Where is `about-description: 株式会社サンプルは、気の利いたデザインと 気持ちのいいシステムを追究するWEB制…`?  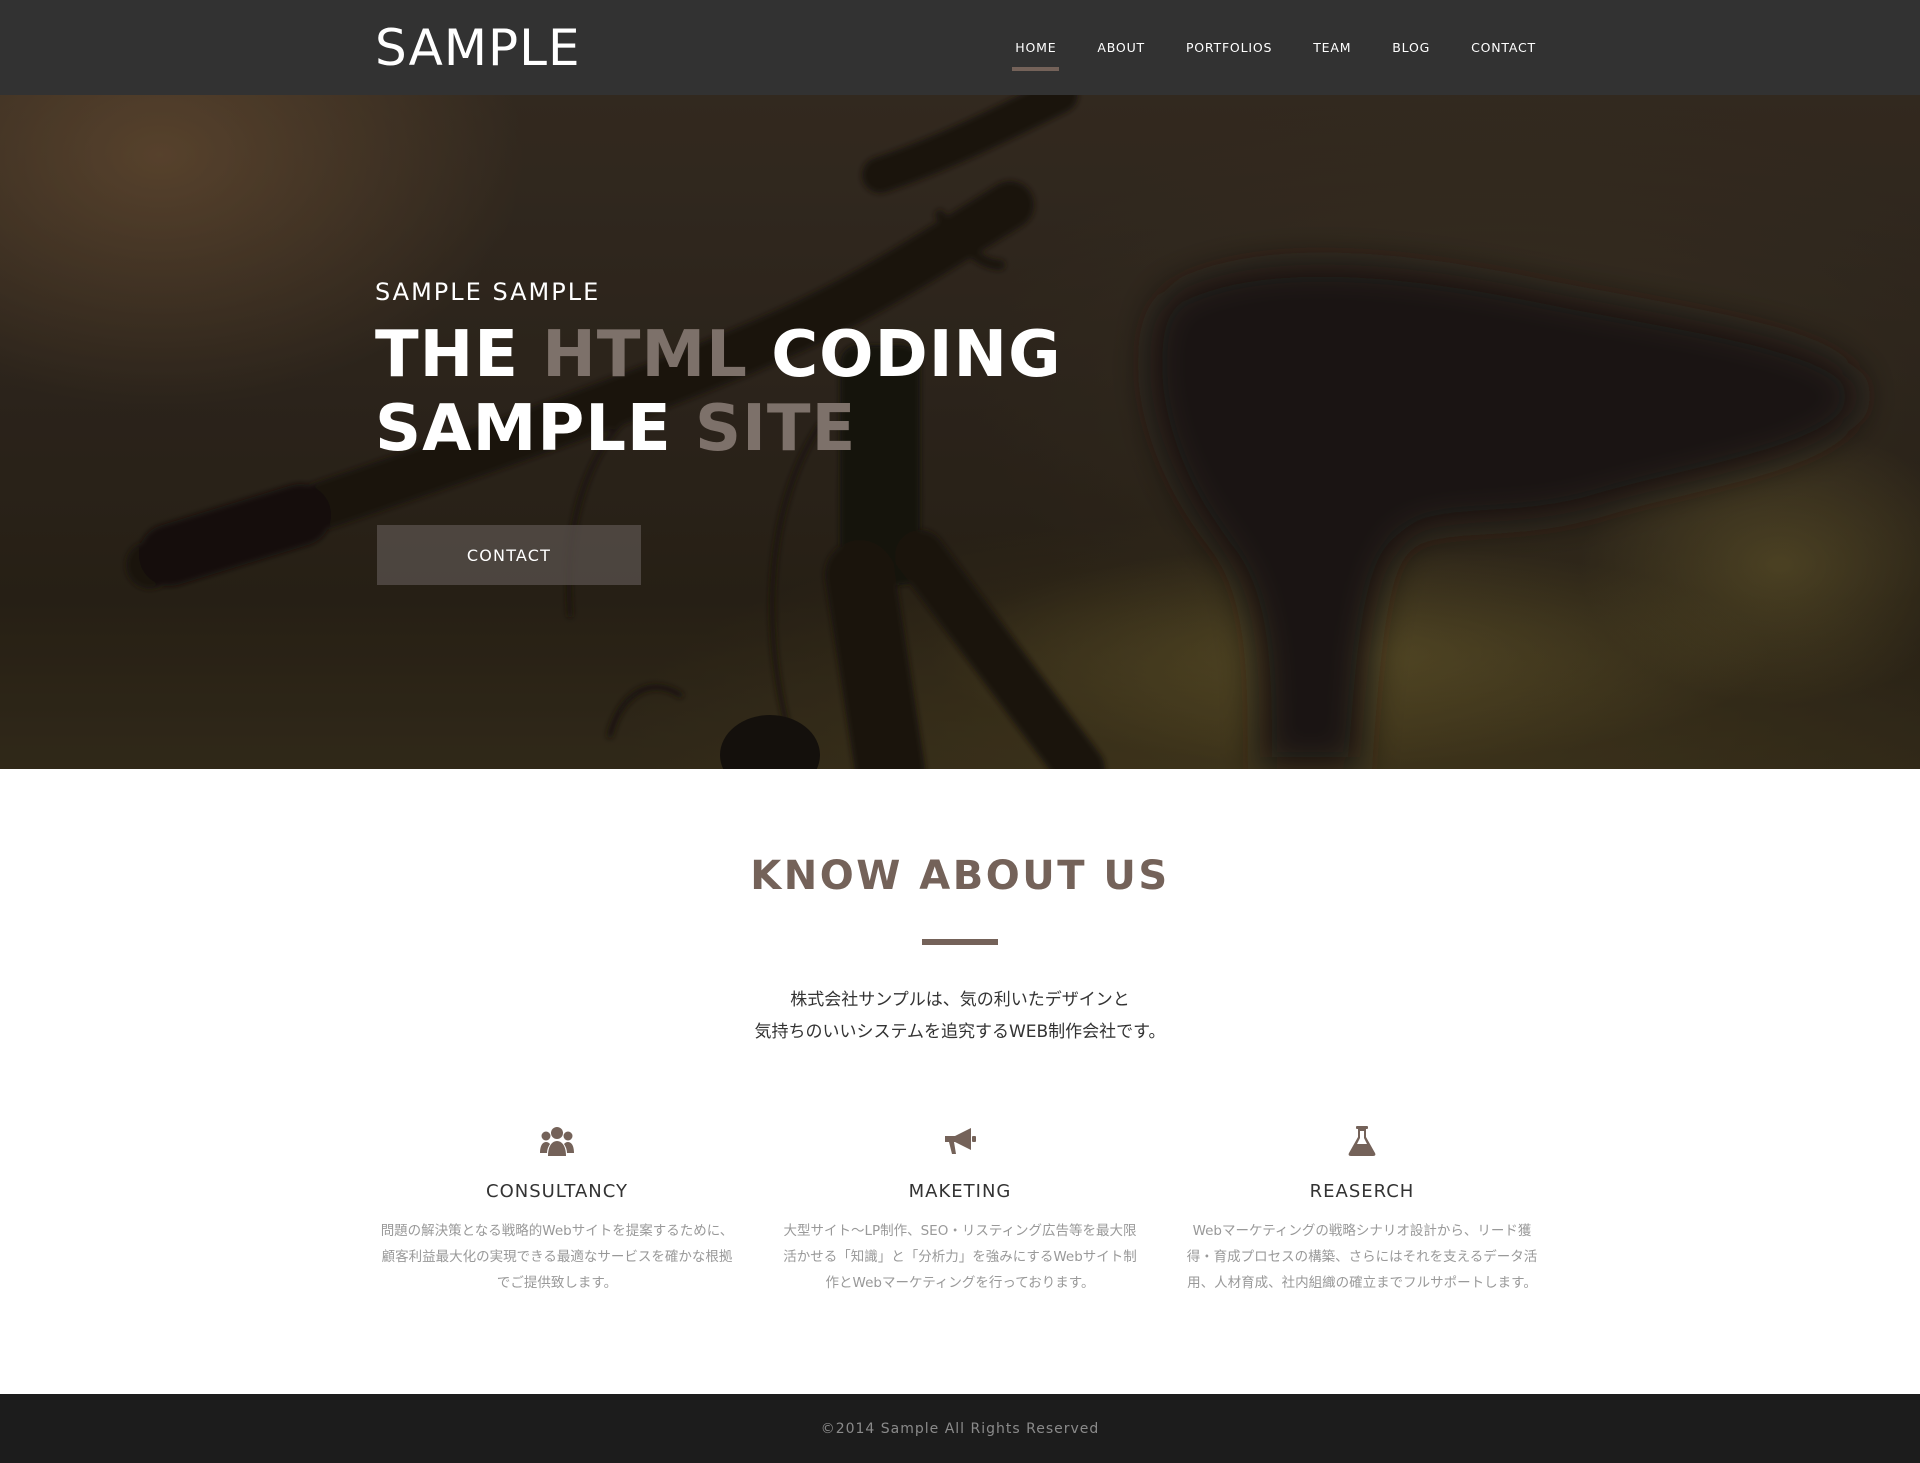 about-description: 株式会社サンプルは、気の利いたデザインと 気持ちのいいシステムを追究するWEB制… is located at coordinates (960, 1016).